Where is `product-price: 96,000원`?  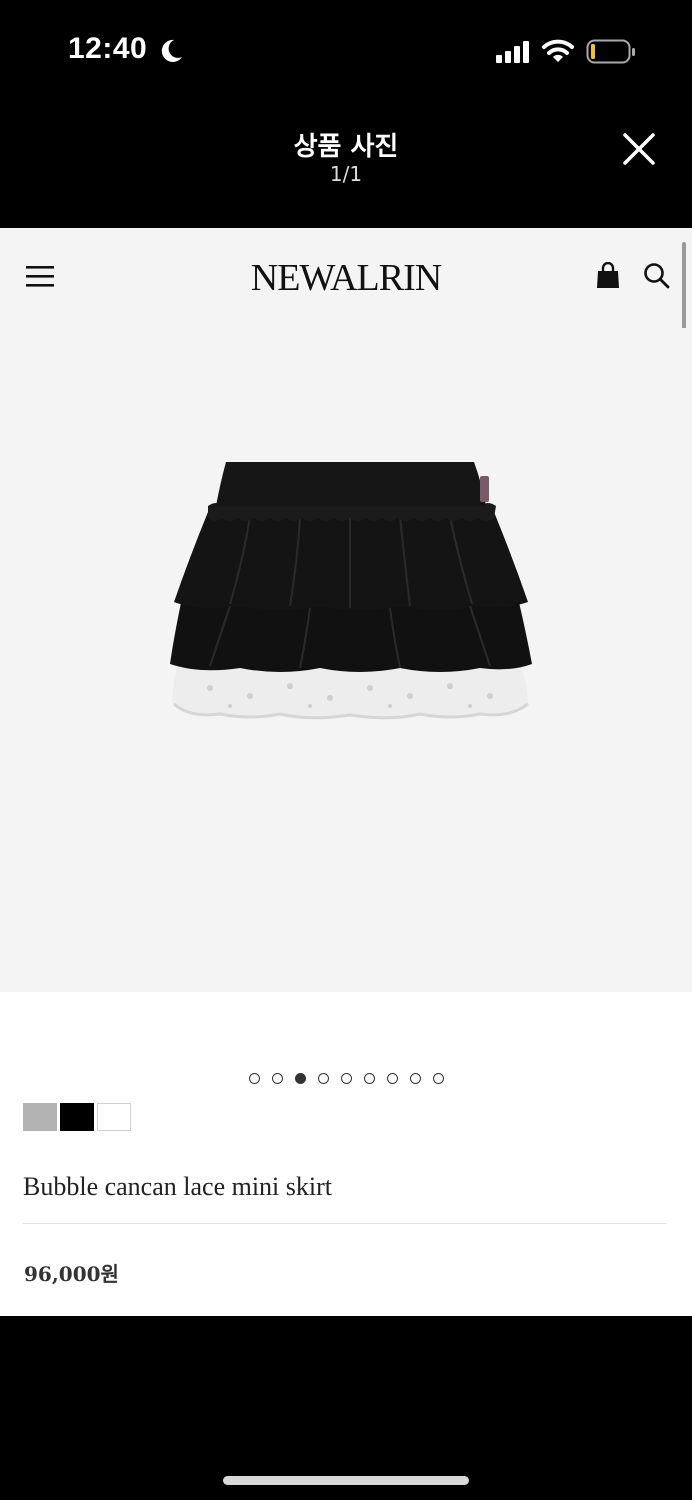
product-price: 96,000원 is located at coordinates (71, 1274).